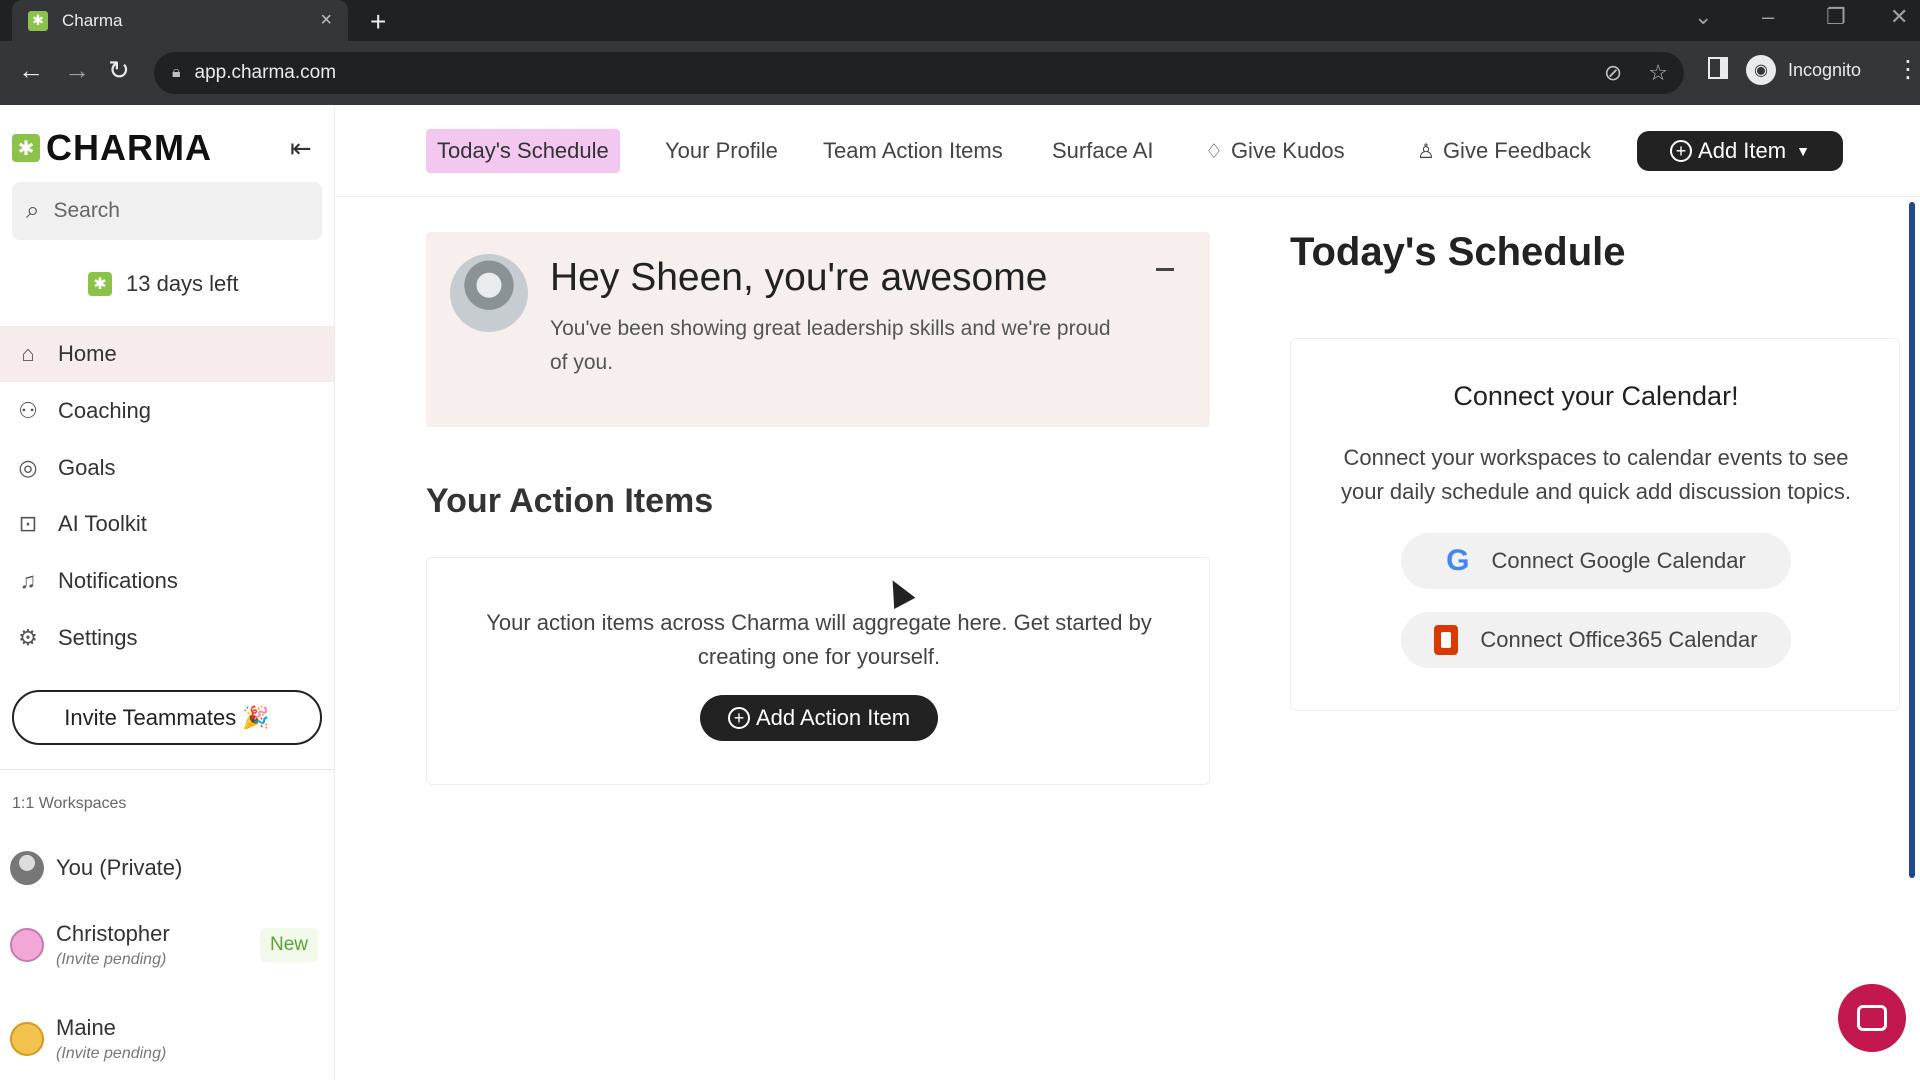 Image resolution: width=1920 pixels, height=1080 pixels. What do you see at coordinates (1165, 269) in the screenshot?
I see `collapse-icon` at bounding box center [1165, 269].